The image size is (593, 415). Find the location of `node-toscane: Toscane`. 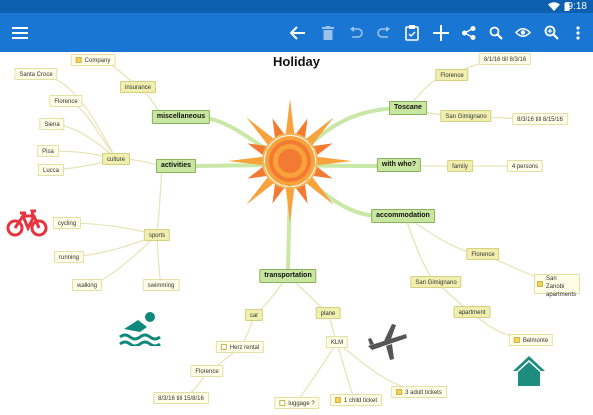

node-toscane: Toscane is located at coordinates (408, 108).